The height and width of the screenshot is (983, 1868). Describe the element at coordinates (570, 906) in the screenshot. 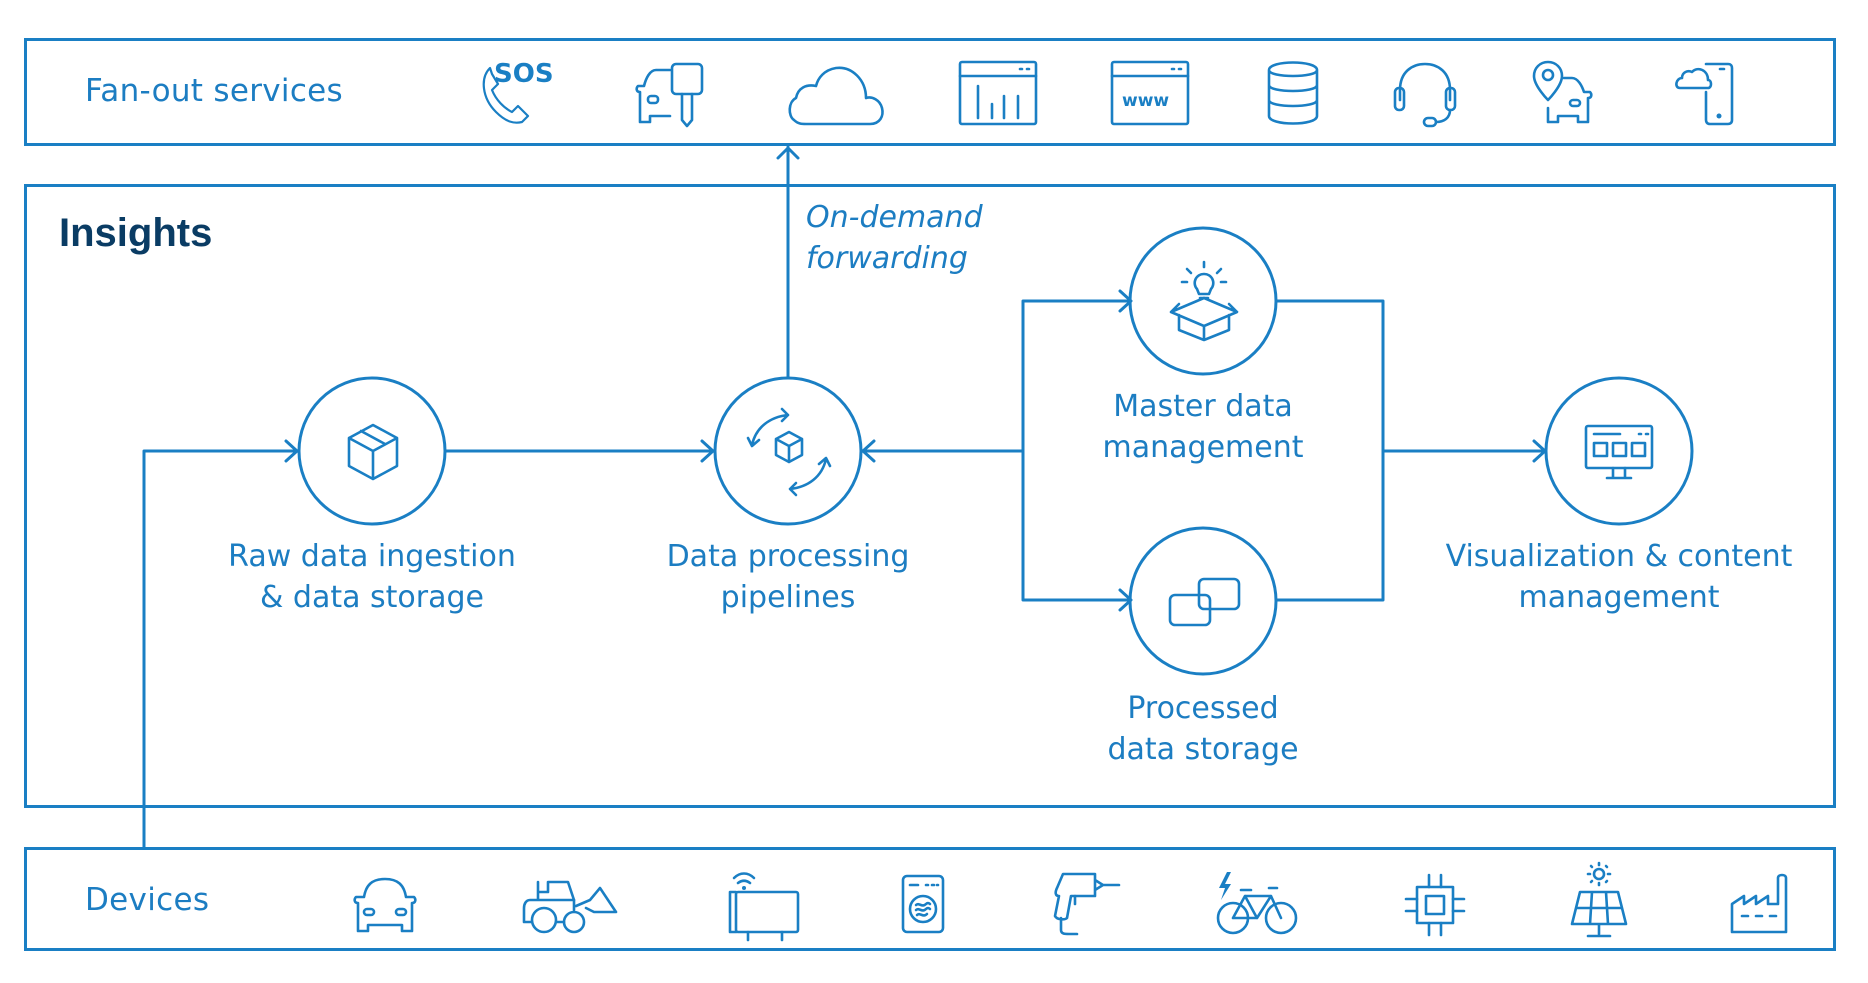

I see `wheel-loader-icon` at that location.